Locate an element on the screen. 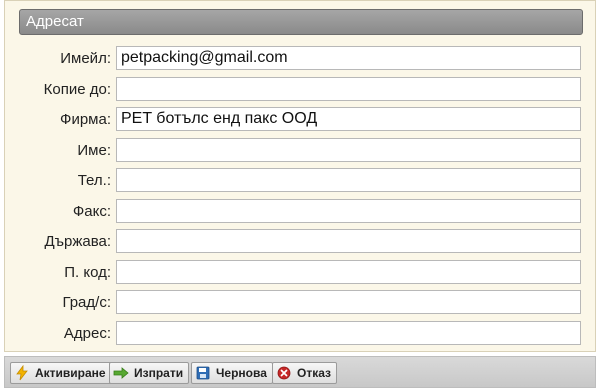 Image resolution: width=600 pixels, height=392 pixels. send-button: Изпрати is located at coordinates (149, 373).